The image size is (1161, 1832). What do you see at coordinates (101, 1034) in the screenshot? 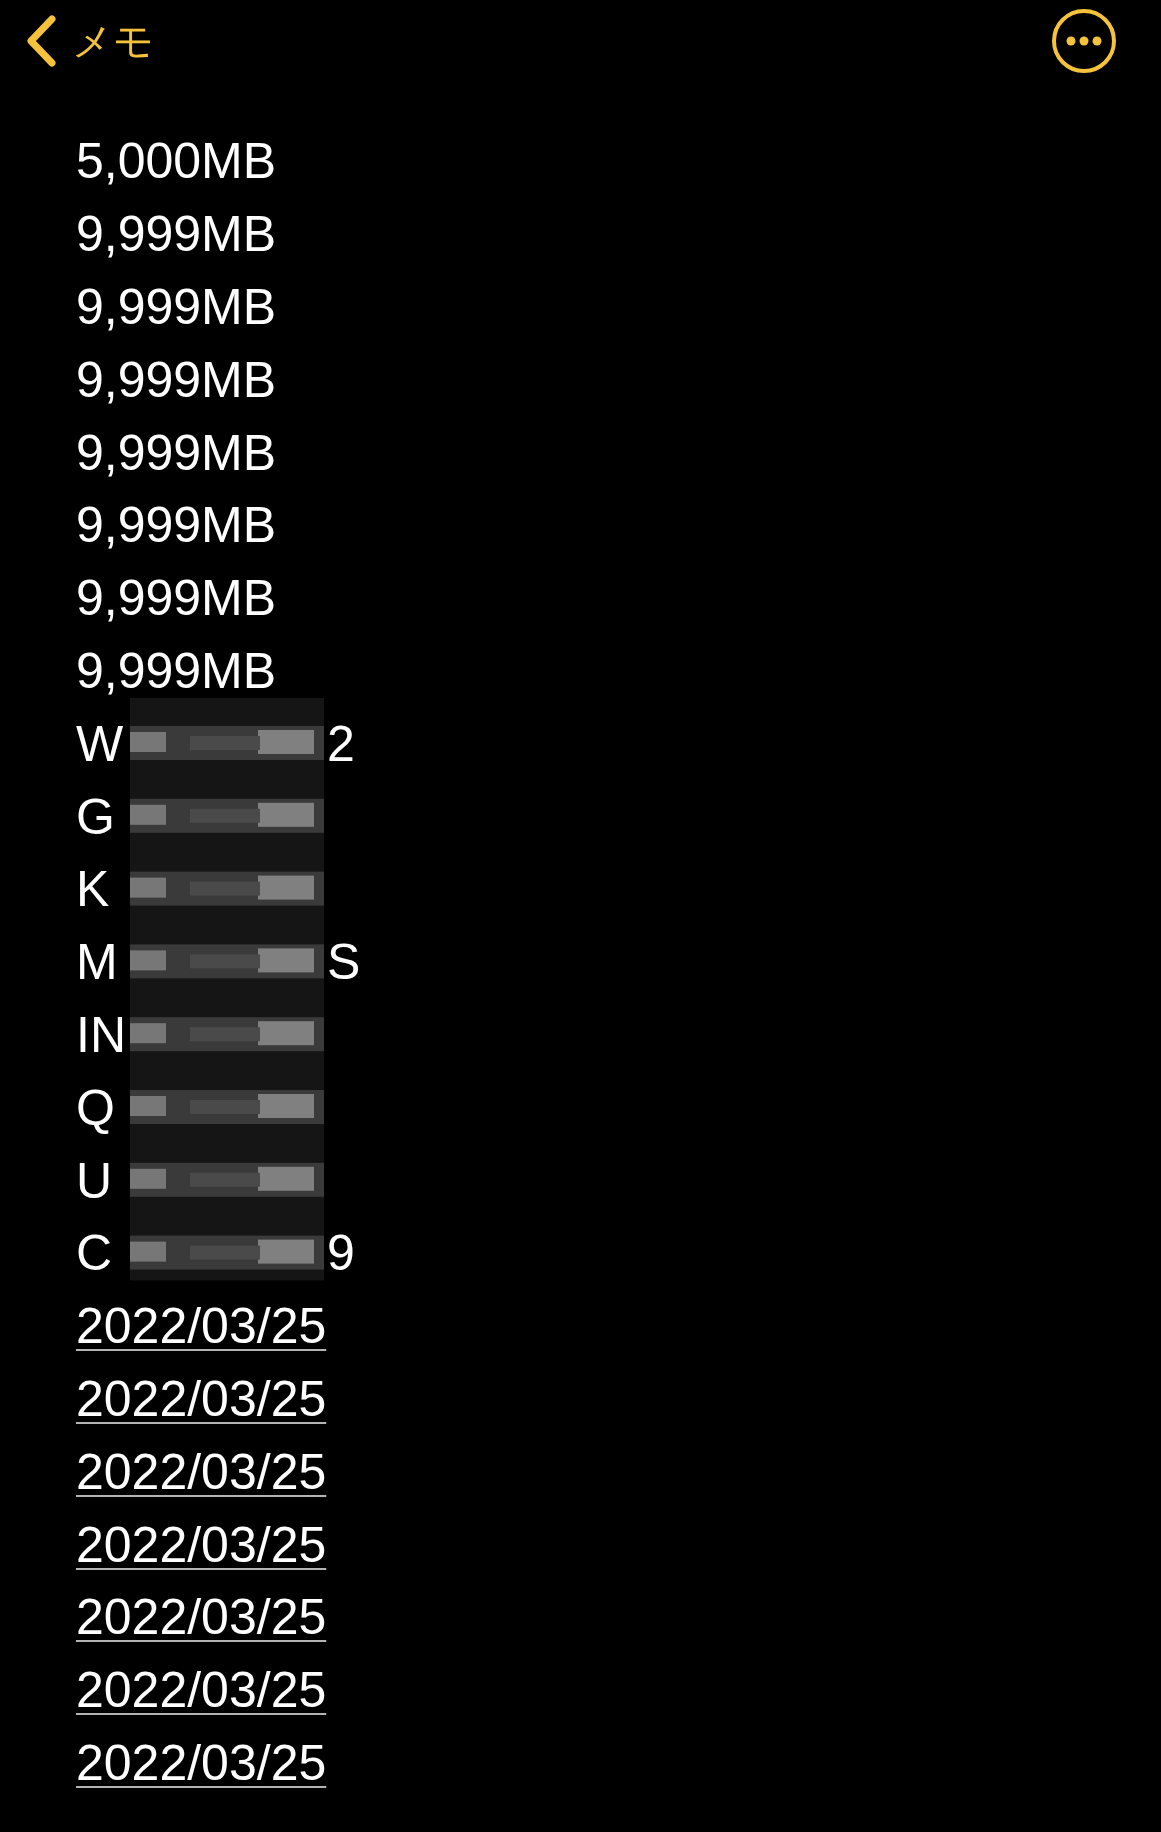
I see `note-line: IN` at bounding box center [101, 1034].